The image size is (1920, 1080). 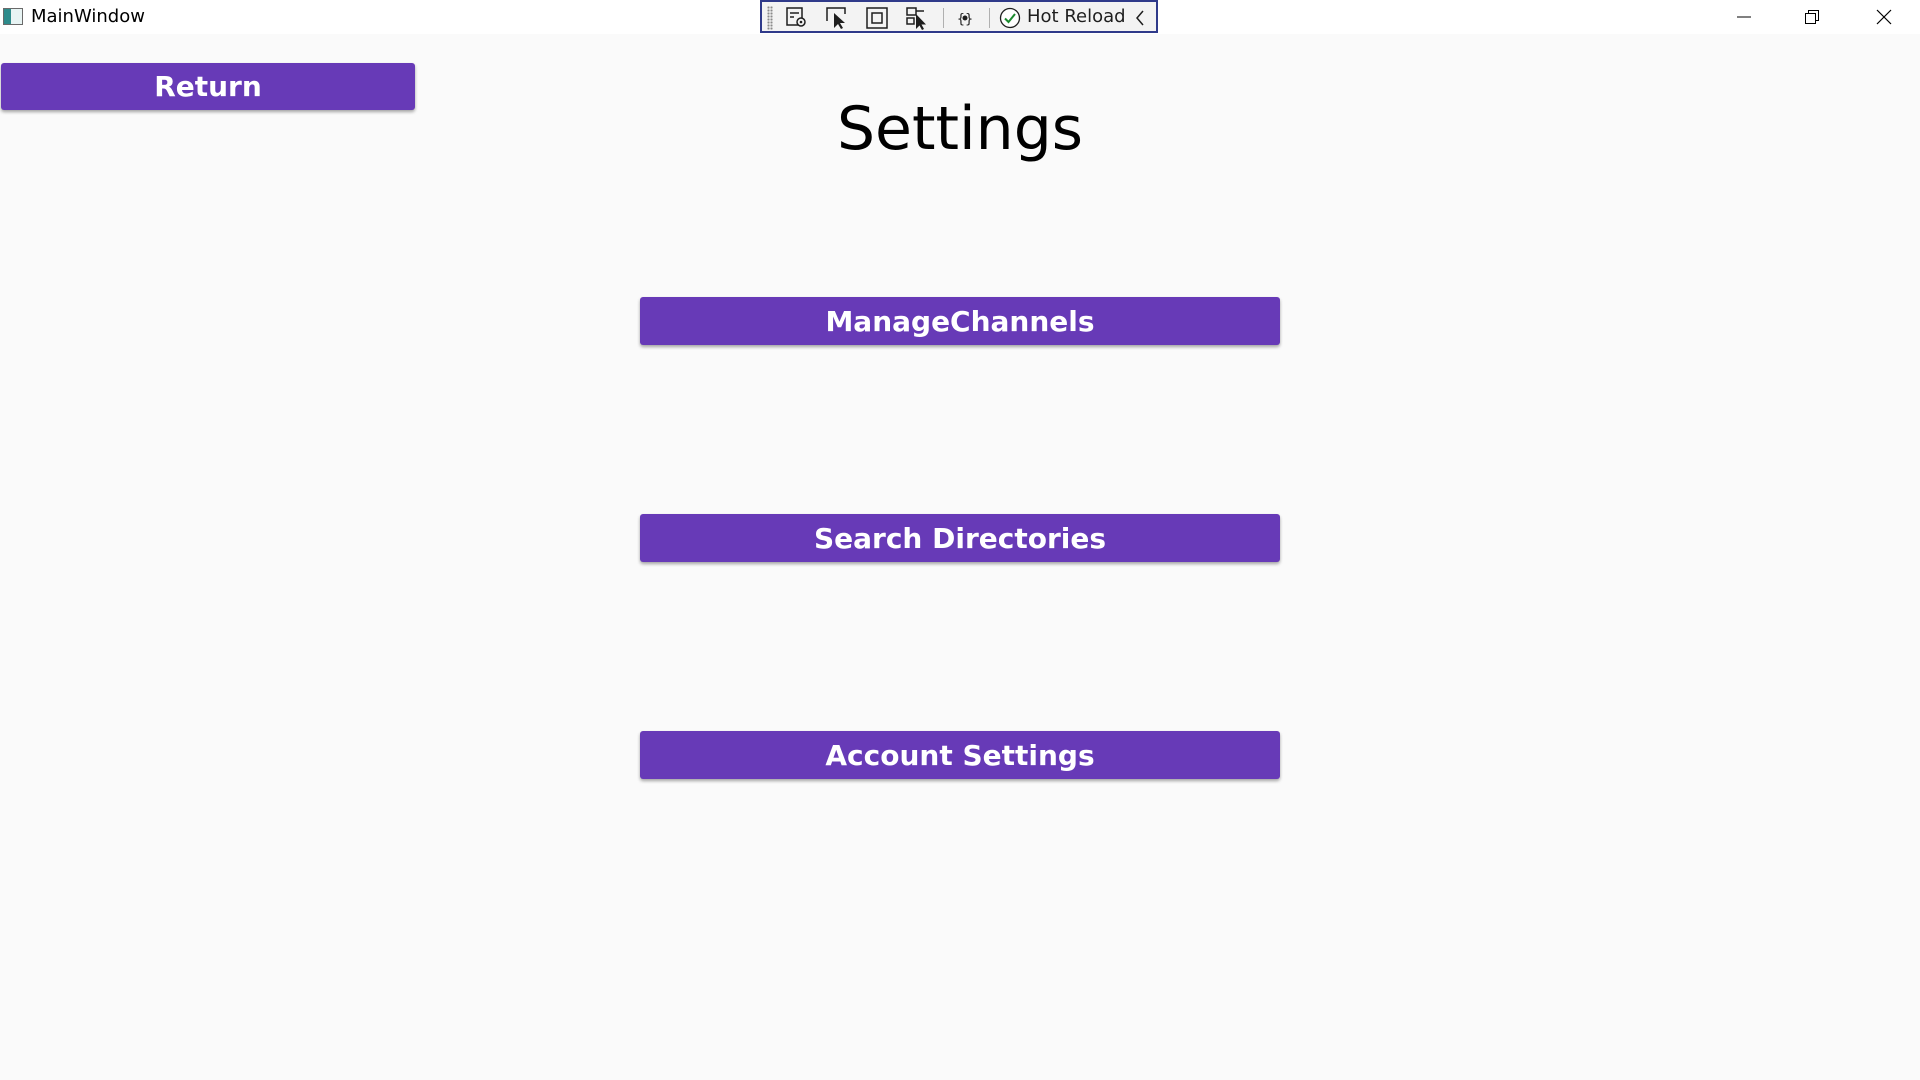 I want to click on search-directories-button: Search Directories, so click(x=960, y=538).